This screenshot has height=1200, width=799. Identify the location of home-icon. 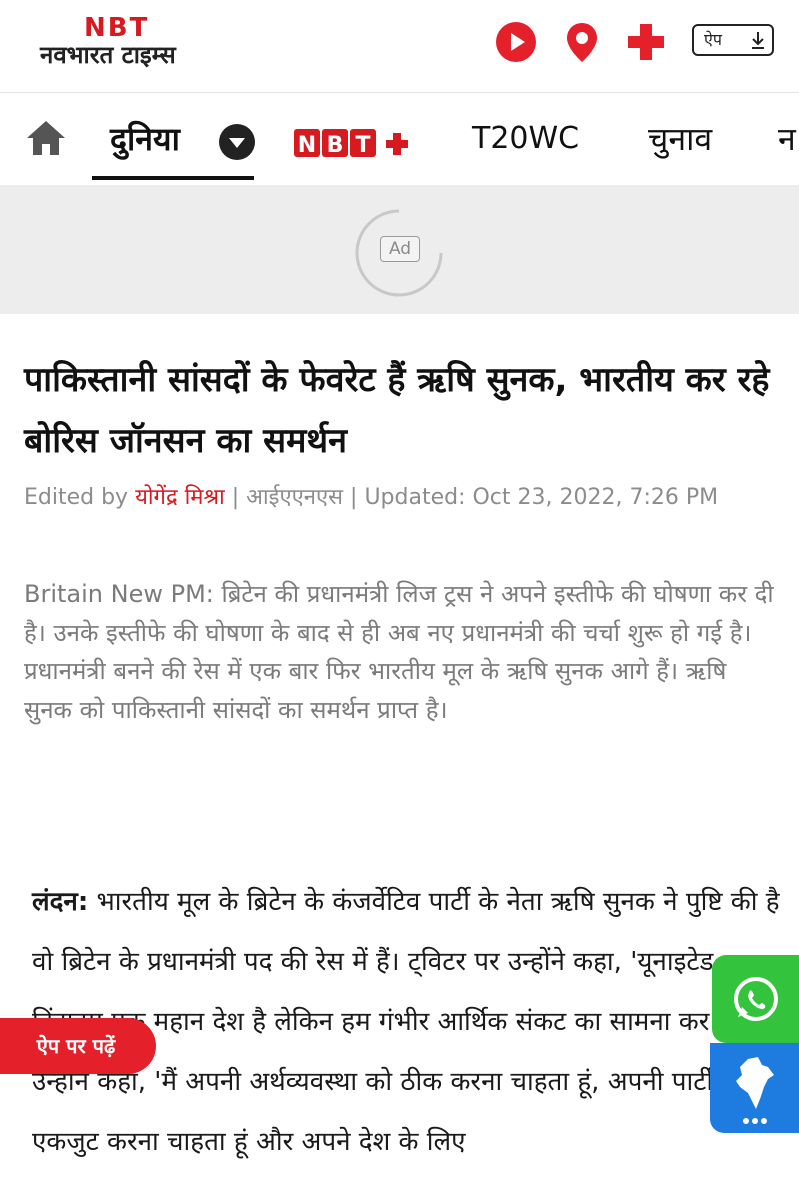
(46, 138).